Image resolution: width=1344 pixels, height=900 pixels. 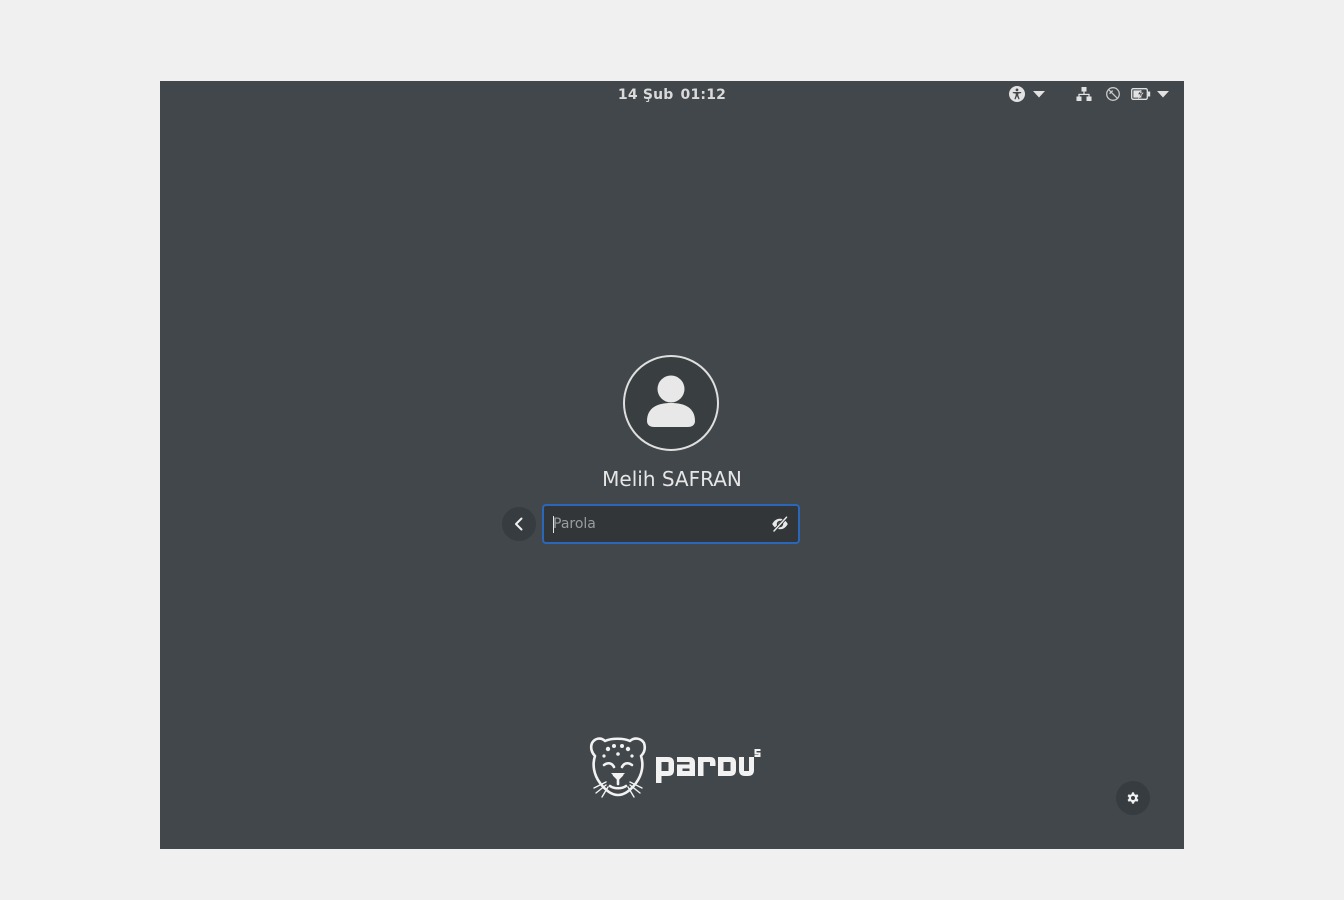 I want to click on eye-hidden-icon, so click(x=780, y=524).